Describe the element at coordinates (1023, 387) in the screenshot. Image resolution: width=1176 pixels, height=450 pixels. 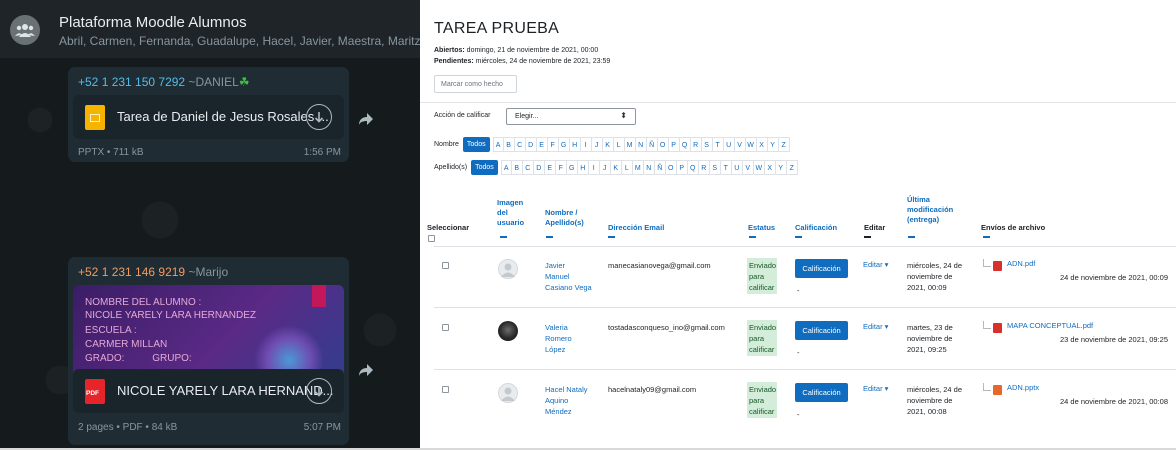
I see `submitted-file-link: ADN.pptx` at that location.